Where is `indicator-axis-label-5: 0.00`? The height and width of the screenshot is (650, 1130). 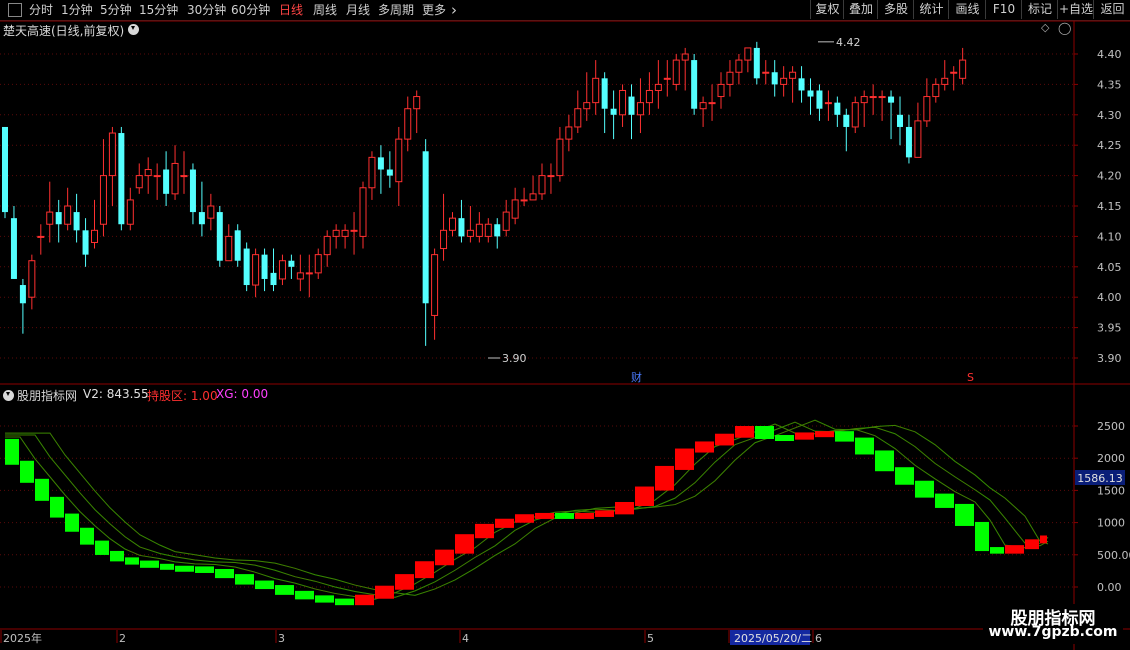 indicator-axis-label-5: 0.00 is located at coordinates (1109, 587).